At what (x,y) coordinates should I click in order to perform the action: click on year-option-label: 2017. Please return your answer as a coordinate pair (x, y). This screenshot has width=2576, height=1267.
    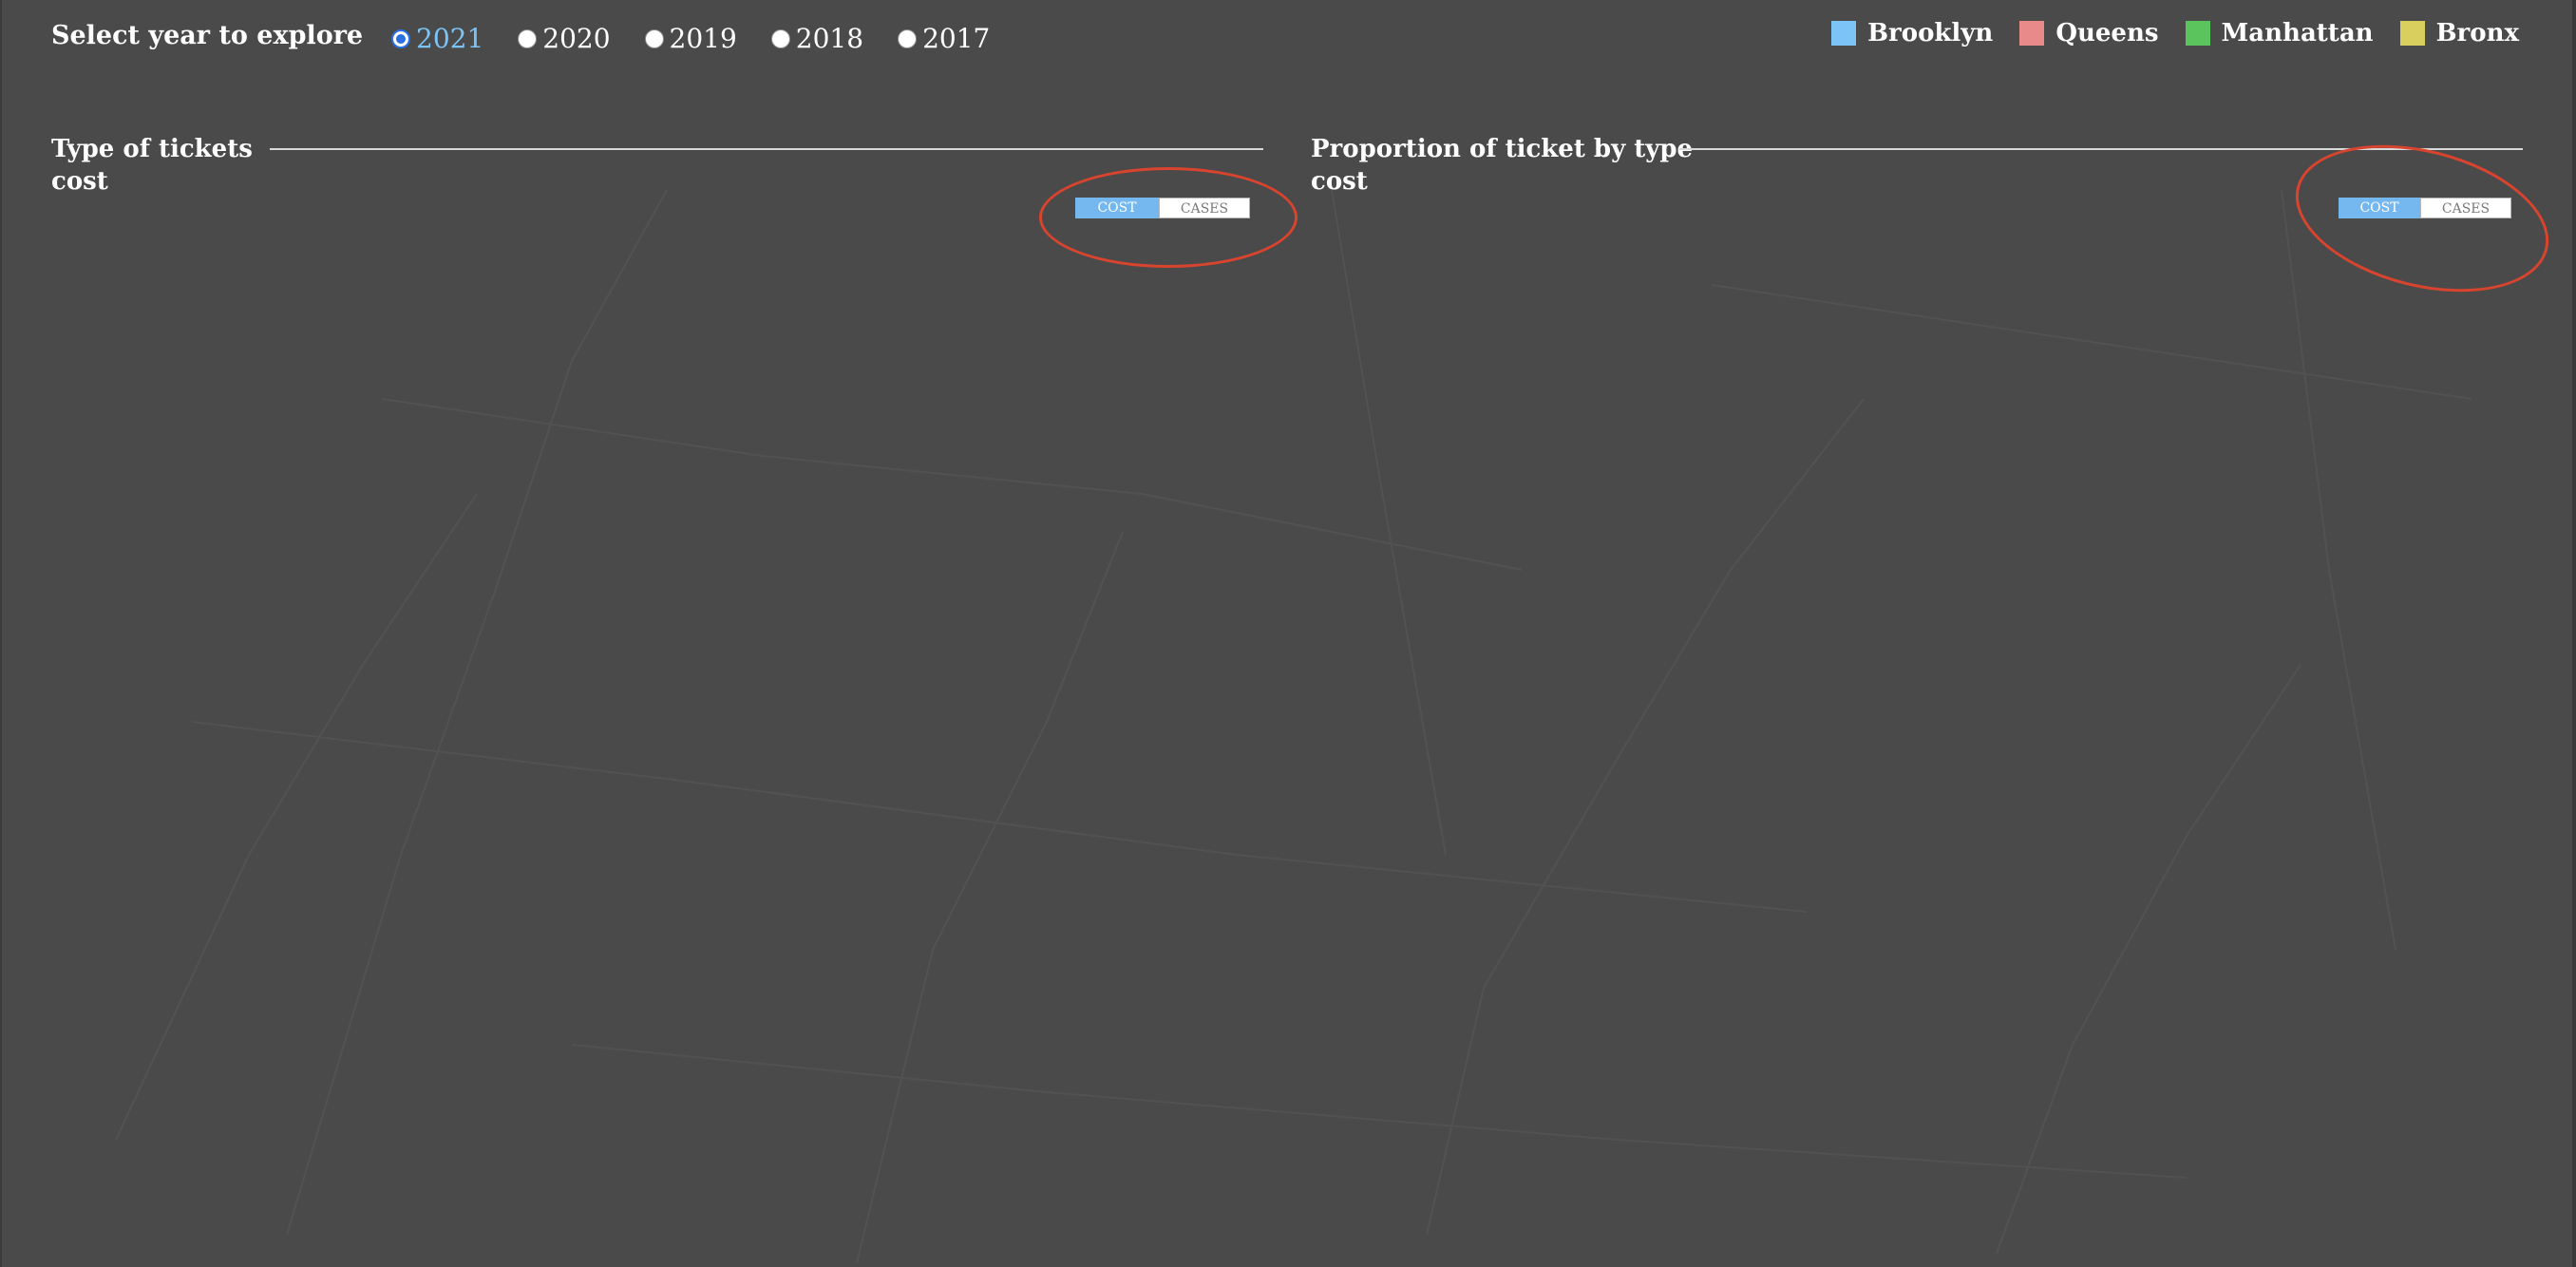
    Looking at the image, I should click on (956, 39).